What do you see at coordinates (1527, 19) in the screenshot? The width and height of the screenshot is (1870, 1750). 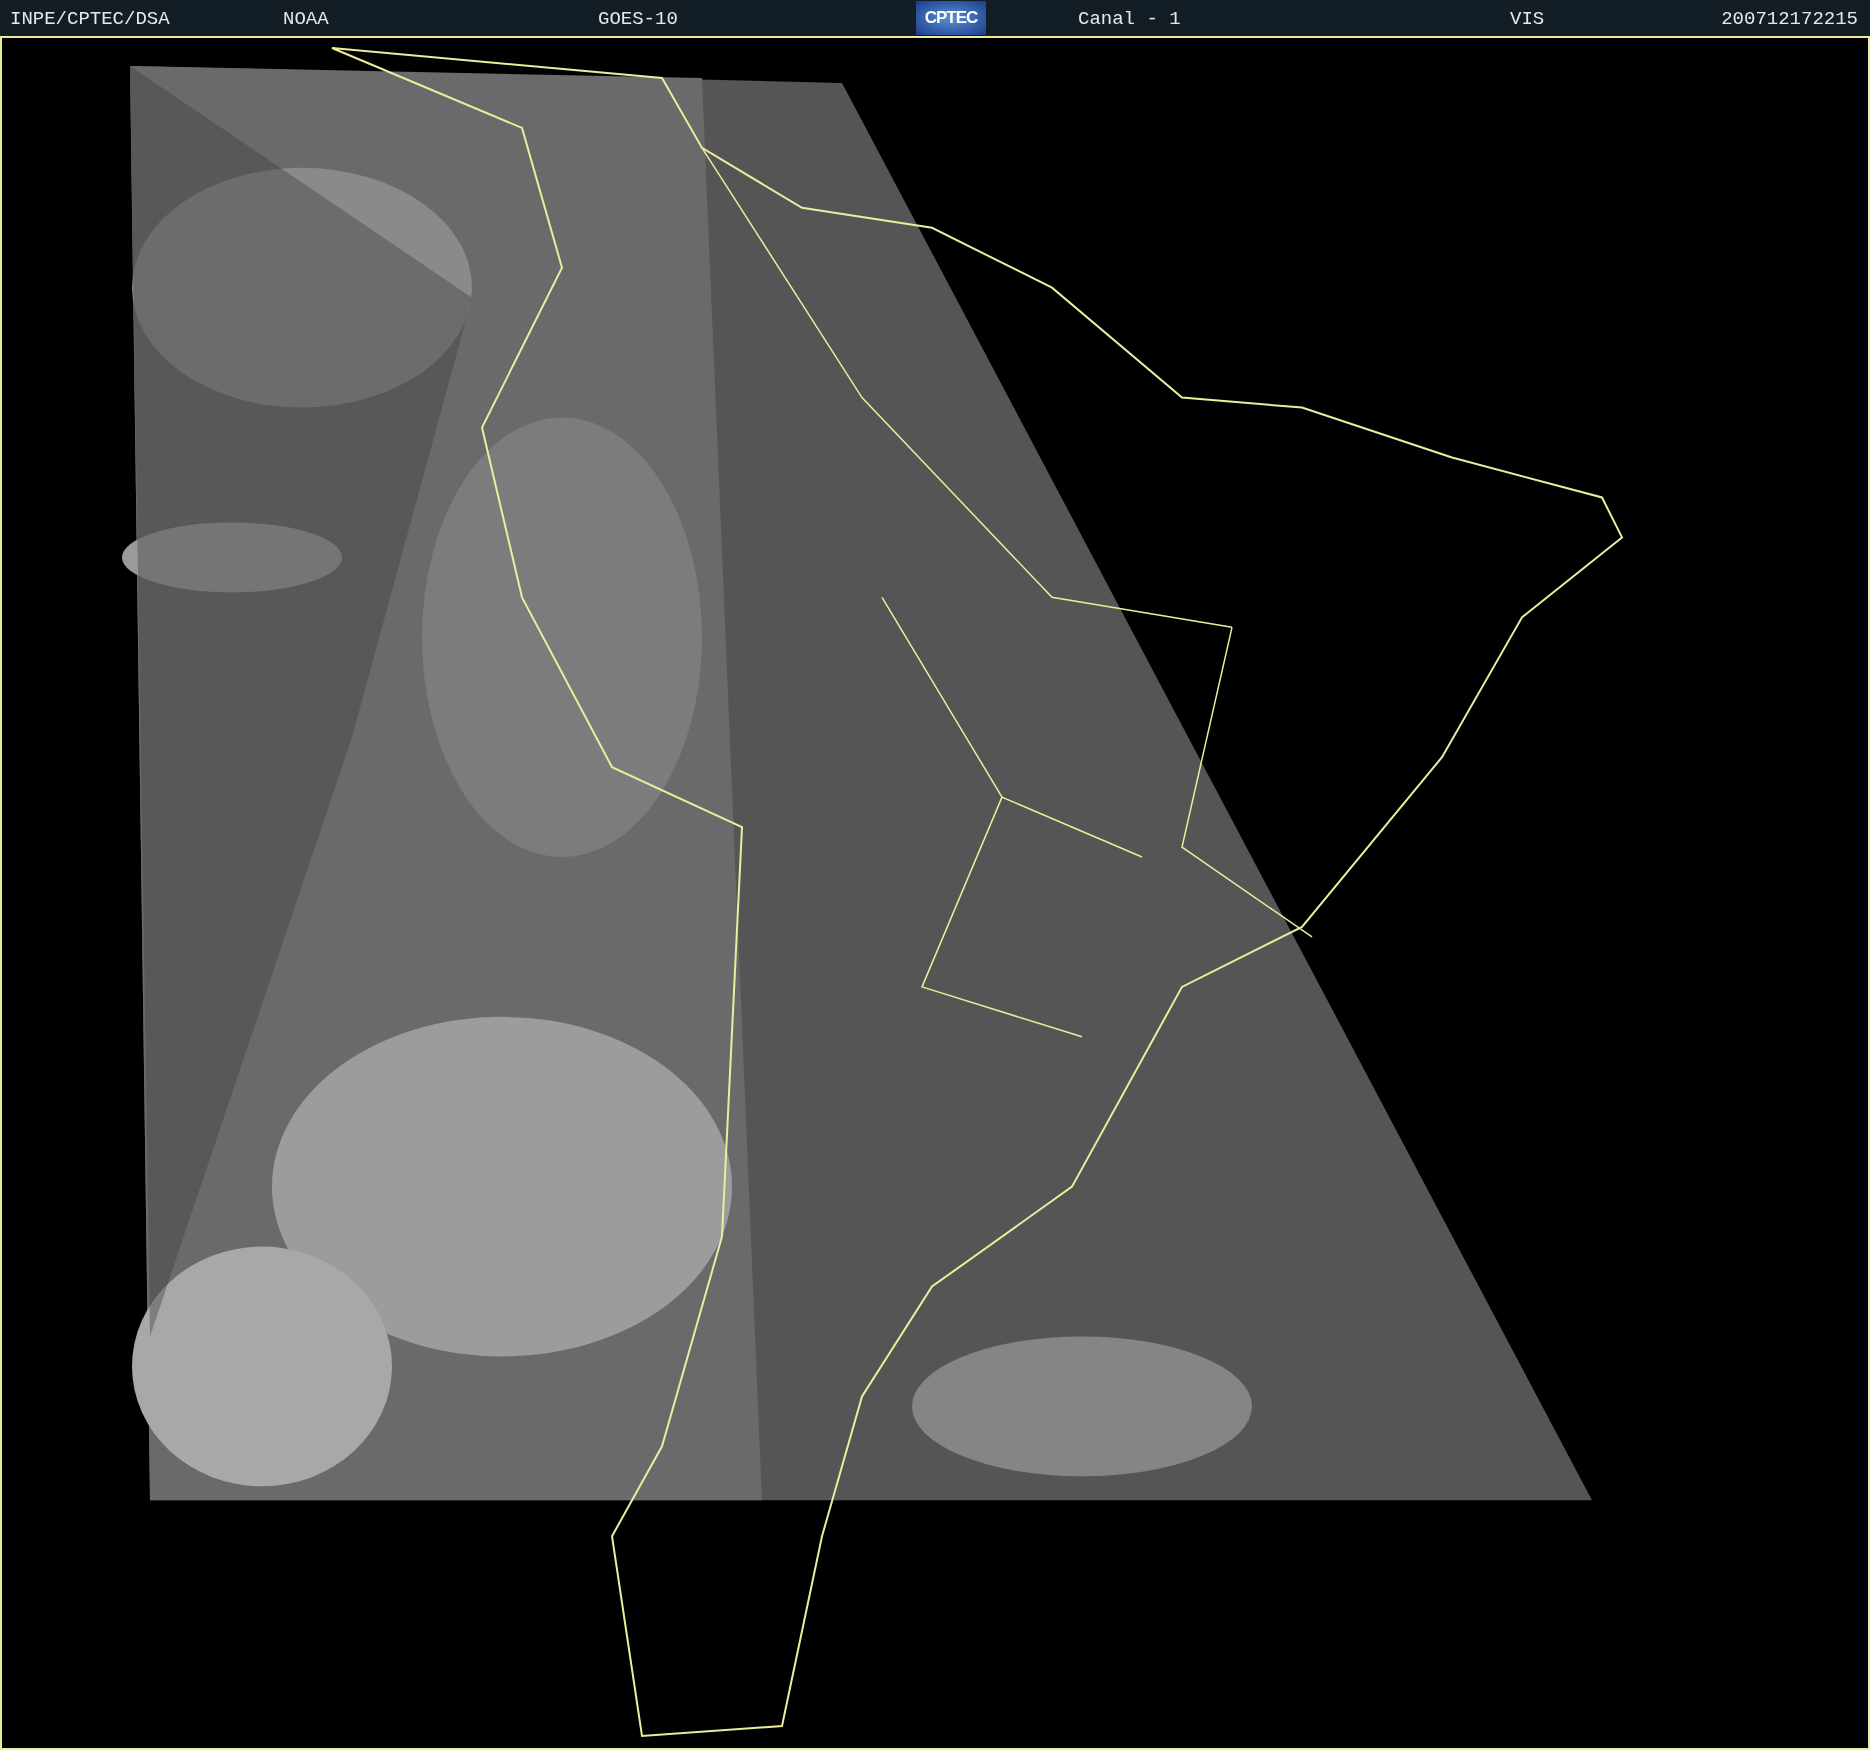 I see `band-label: VIS` at bounding box center [1527, 19].